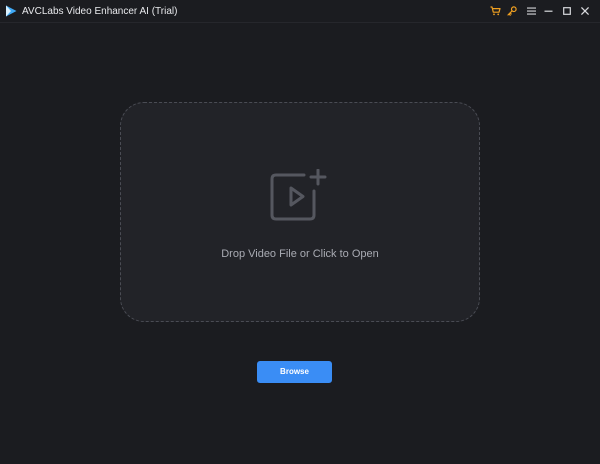 The height and width of the screenshot is (464, 600). Describe the element at coordinates (100, 11) in the screenshot. I see `window-title: AVCLabs Video Enhancer AI (Trial)` at that location.